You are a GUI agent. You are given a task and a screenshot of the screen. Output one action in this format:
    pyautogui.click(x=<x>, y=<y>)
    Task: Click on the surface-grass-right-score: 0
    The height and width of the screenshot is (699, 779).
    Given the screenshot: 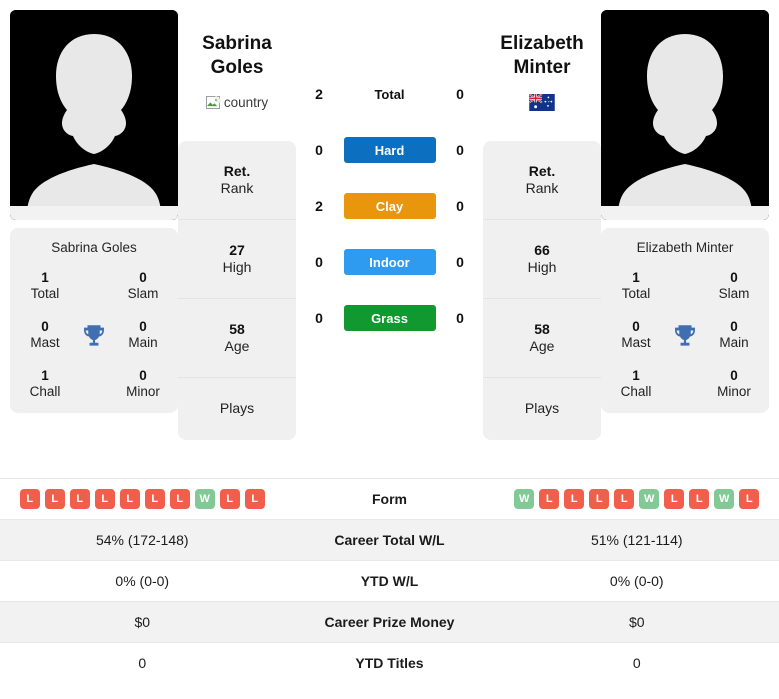 What is the action you would take?
    pyautogui.click(x=460, y=318)
    